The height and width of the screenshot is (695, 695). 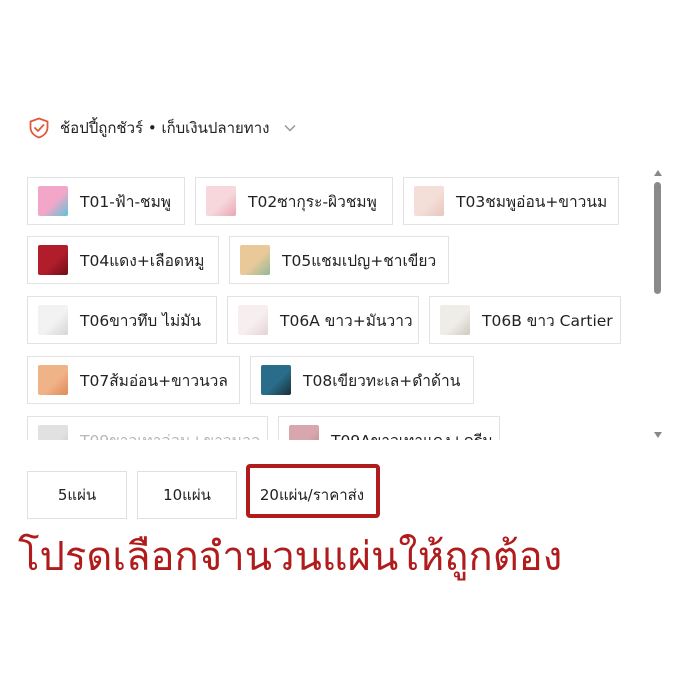 I want to click on shopee-guarantee-row: ช้อปปี้ถูกชัวร์ • เก็บเงินปลายทาง, so click(x=162, y=128).